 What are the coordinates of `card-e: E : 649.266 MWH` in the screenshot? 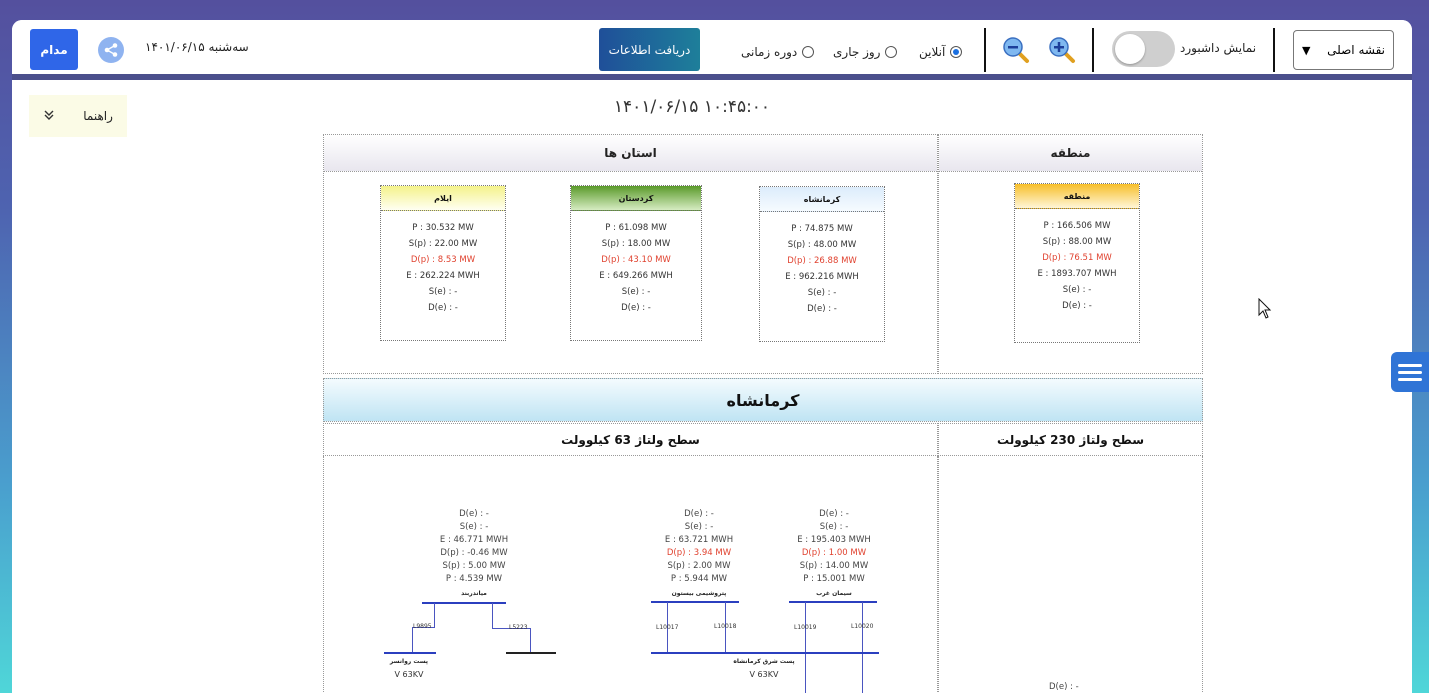 It's located at (636, 276).